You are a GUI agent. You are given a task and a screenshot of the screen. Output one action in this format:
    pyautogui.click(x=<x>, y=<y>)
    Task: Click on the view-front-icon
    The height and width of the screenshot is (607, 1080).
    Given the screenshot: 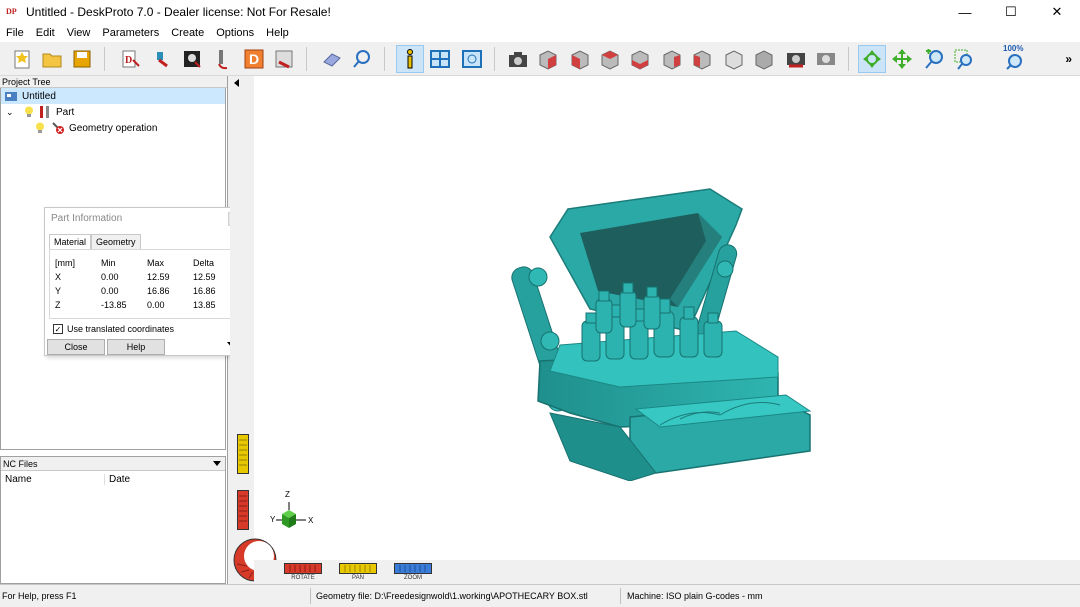 What is the action you would take?
    pyautogui.click(x=580, y=59)
    